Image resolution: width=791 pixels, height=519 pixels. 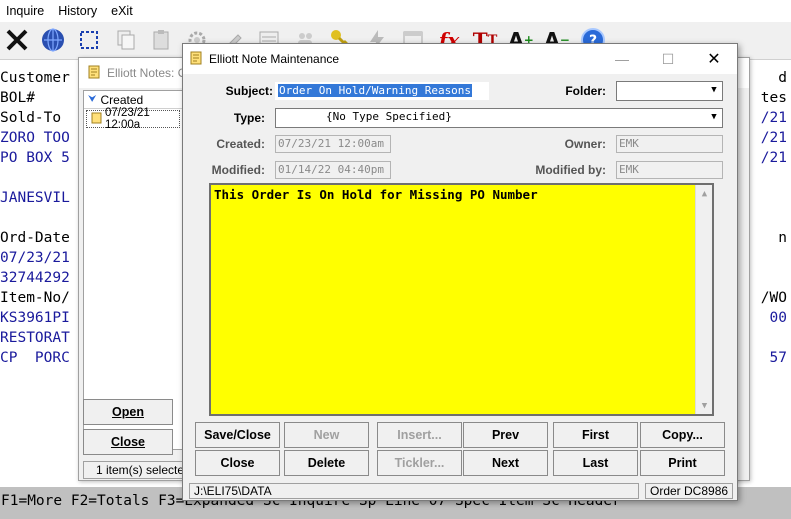 I want to click on close-button: Close, so click(x=237, y=463).